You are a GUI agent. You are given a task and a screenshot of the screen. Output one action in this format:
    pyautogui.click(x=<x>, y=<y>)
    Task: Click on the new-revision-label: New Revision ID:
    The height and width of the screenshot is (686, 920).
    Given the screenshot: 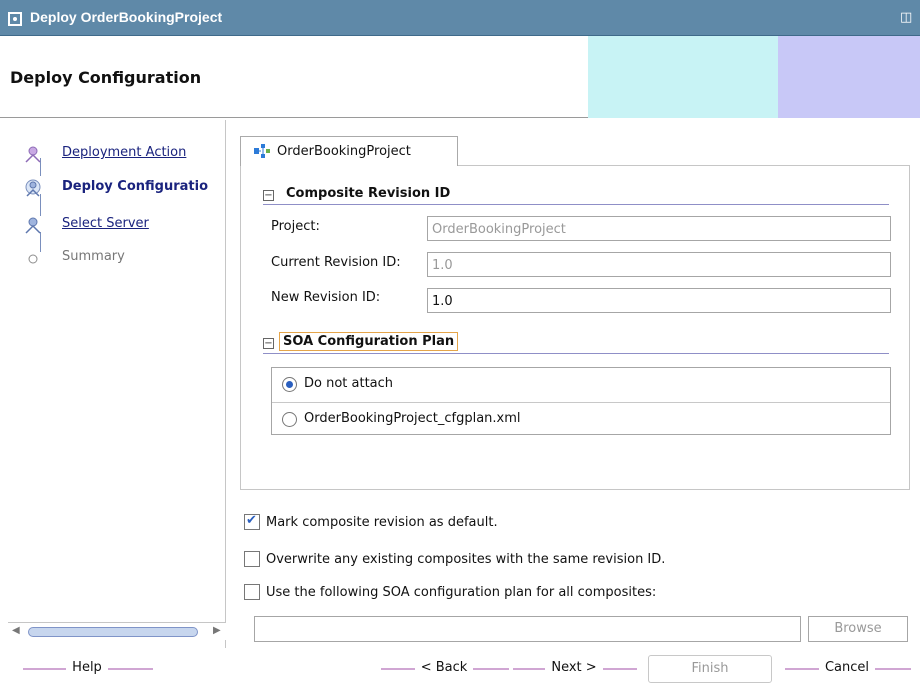 What is the action you would take?
    pyautogui.click(x=326, y=297)
    